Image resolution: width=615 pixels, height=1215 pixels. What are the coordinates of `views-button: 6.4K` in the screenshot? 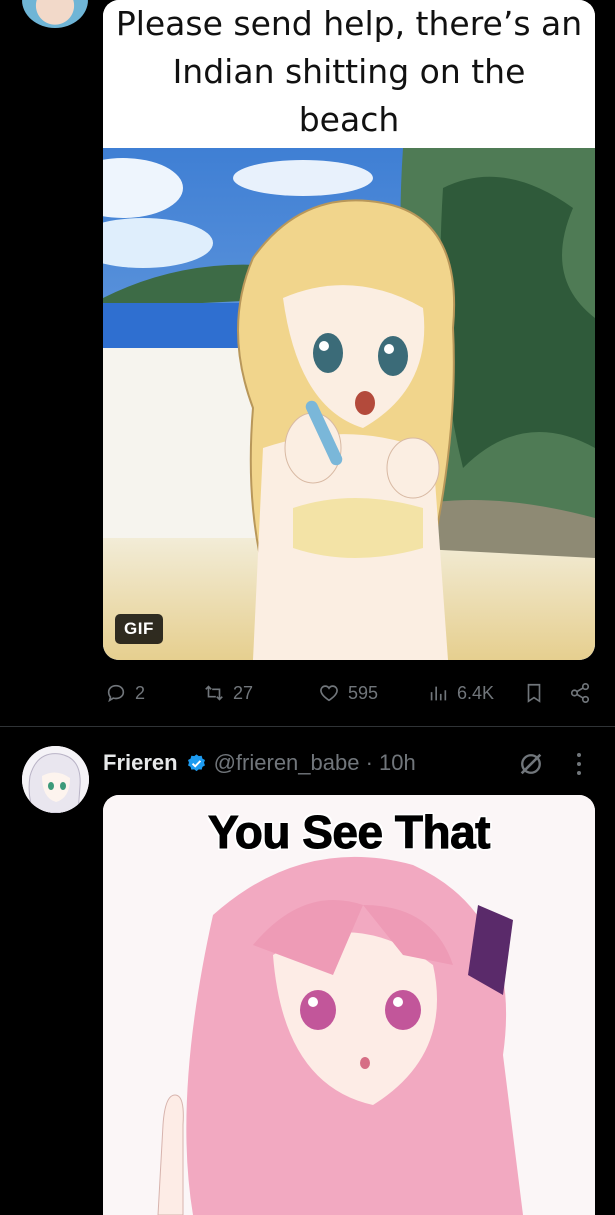 It's located at (460, 693).